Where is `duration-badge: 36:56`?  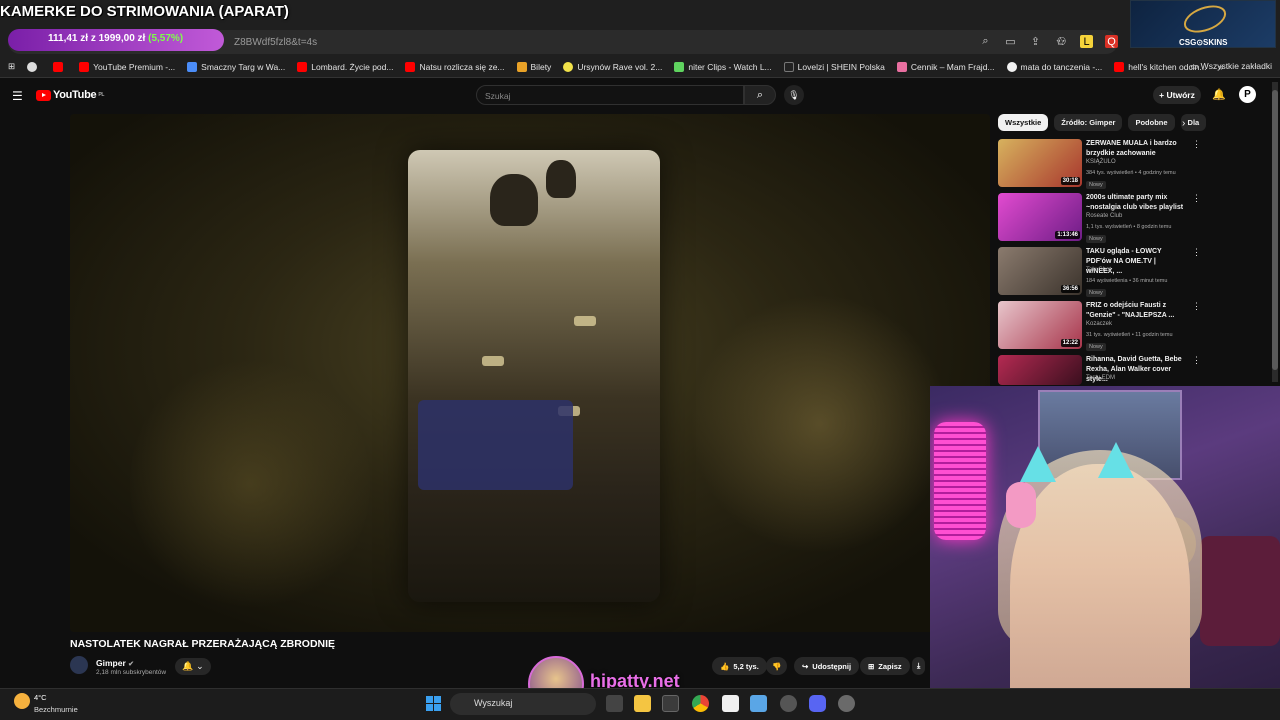 duration-badge: 36:56 is located at coordinates (1070, 289).